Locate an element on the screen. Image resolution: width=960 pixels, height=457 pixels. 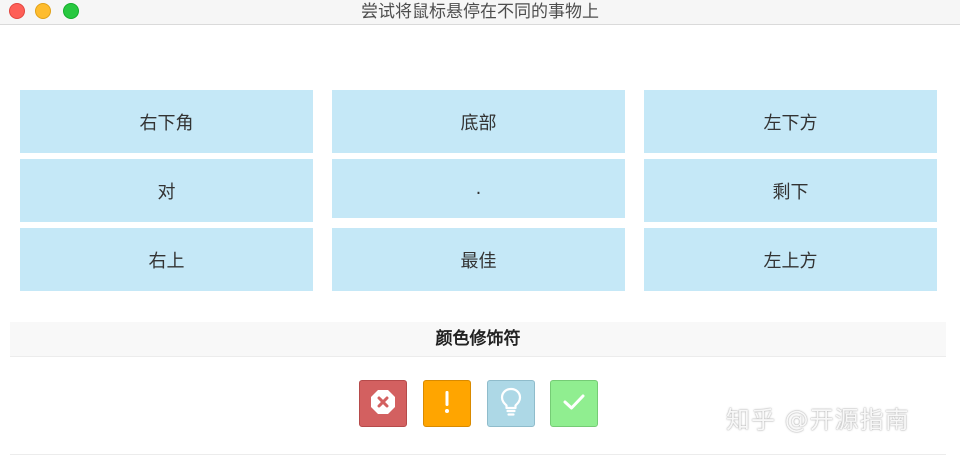
tooltip-tile-top-left: 左上方 is located at coordinates (790, 259).